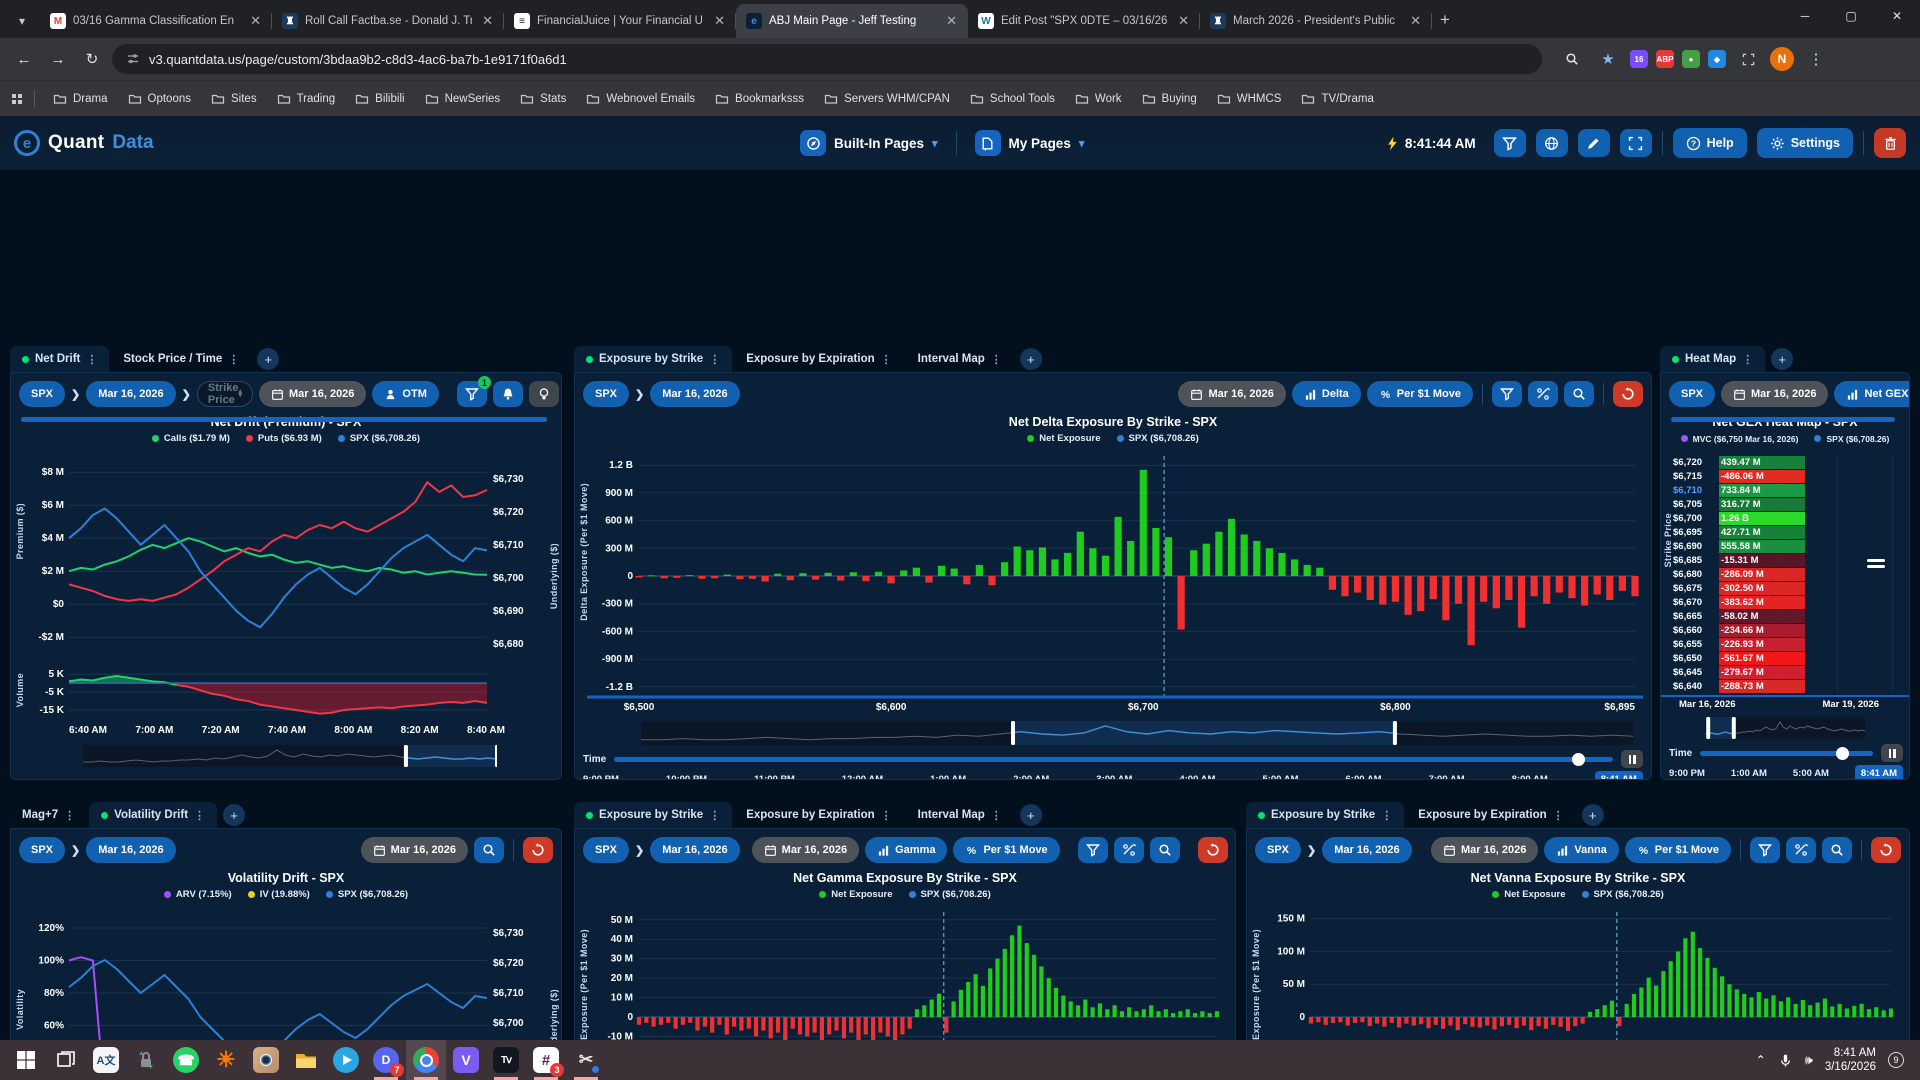 This screenshot has width=1920, height=1080. What do you see at coordinates (306, 99) in the screenshot?
I see `bookmark-folder: Trading` at bounding box center [306, 99].